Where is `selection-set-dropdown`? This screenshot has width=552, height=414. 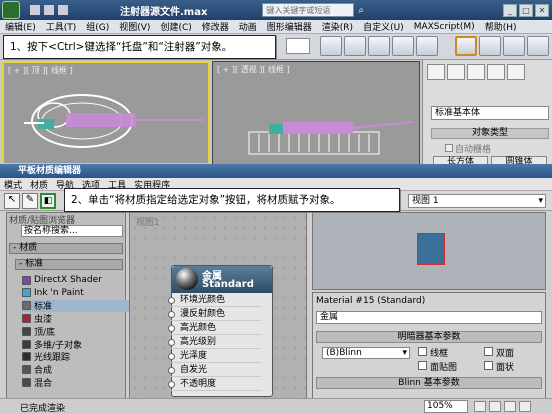
selection-set-dropdown is located at coordinates (298, 46).